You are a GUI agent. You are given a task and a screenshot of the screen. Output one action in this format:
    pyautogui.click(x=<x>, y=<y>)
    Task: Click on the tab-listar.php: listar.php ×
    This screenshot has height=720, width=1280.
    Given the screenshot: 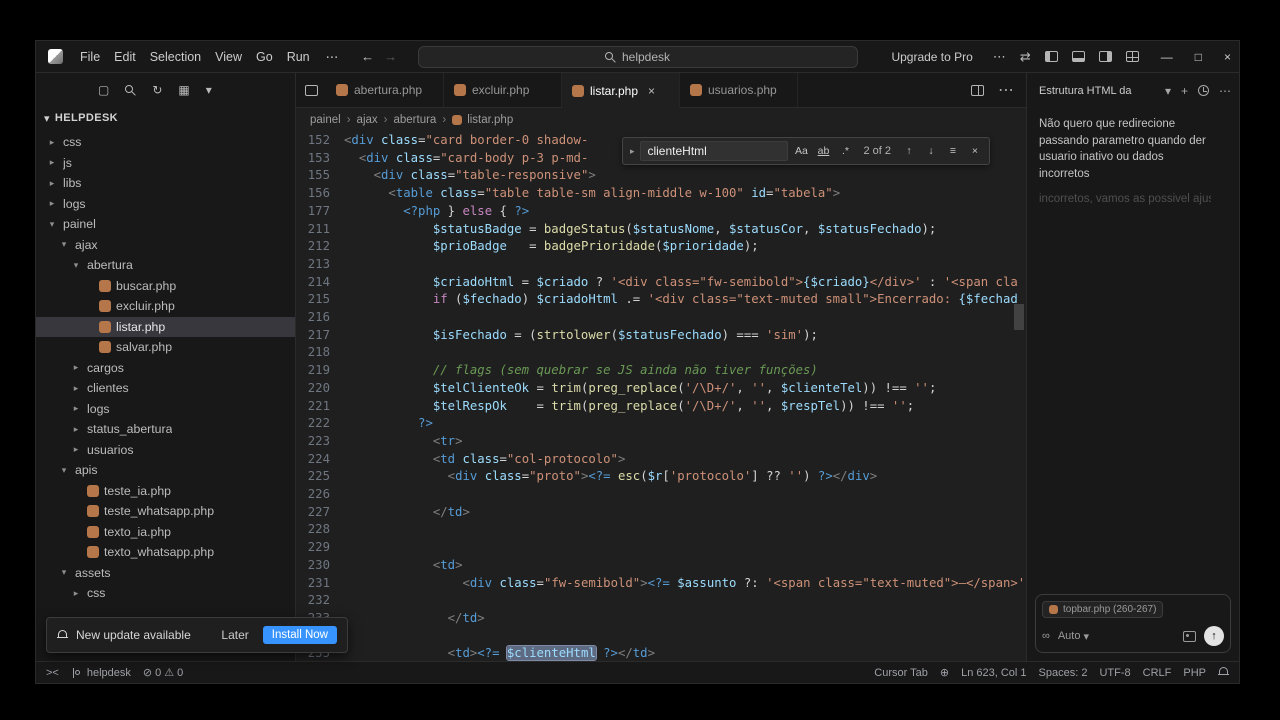 What is the action you would take?
    pyautogui.click(x=621, y=90)
    